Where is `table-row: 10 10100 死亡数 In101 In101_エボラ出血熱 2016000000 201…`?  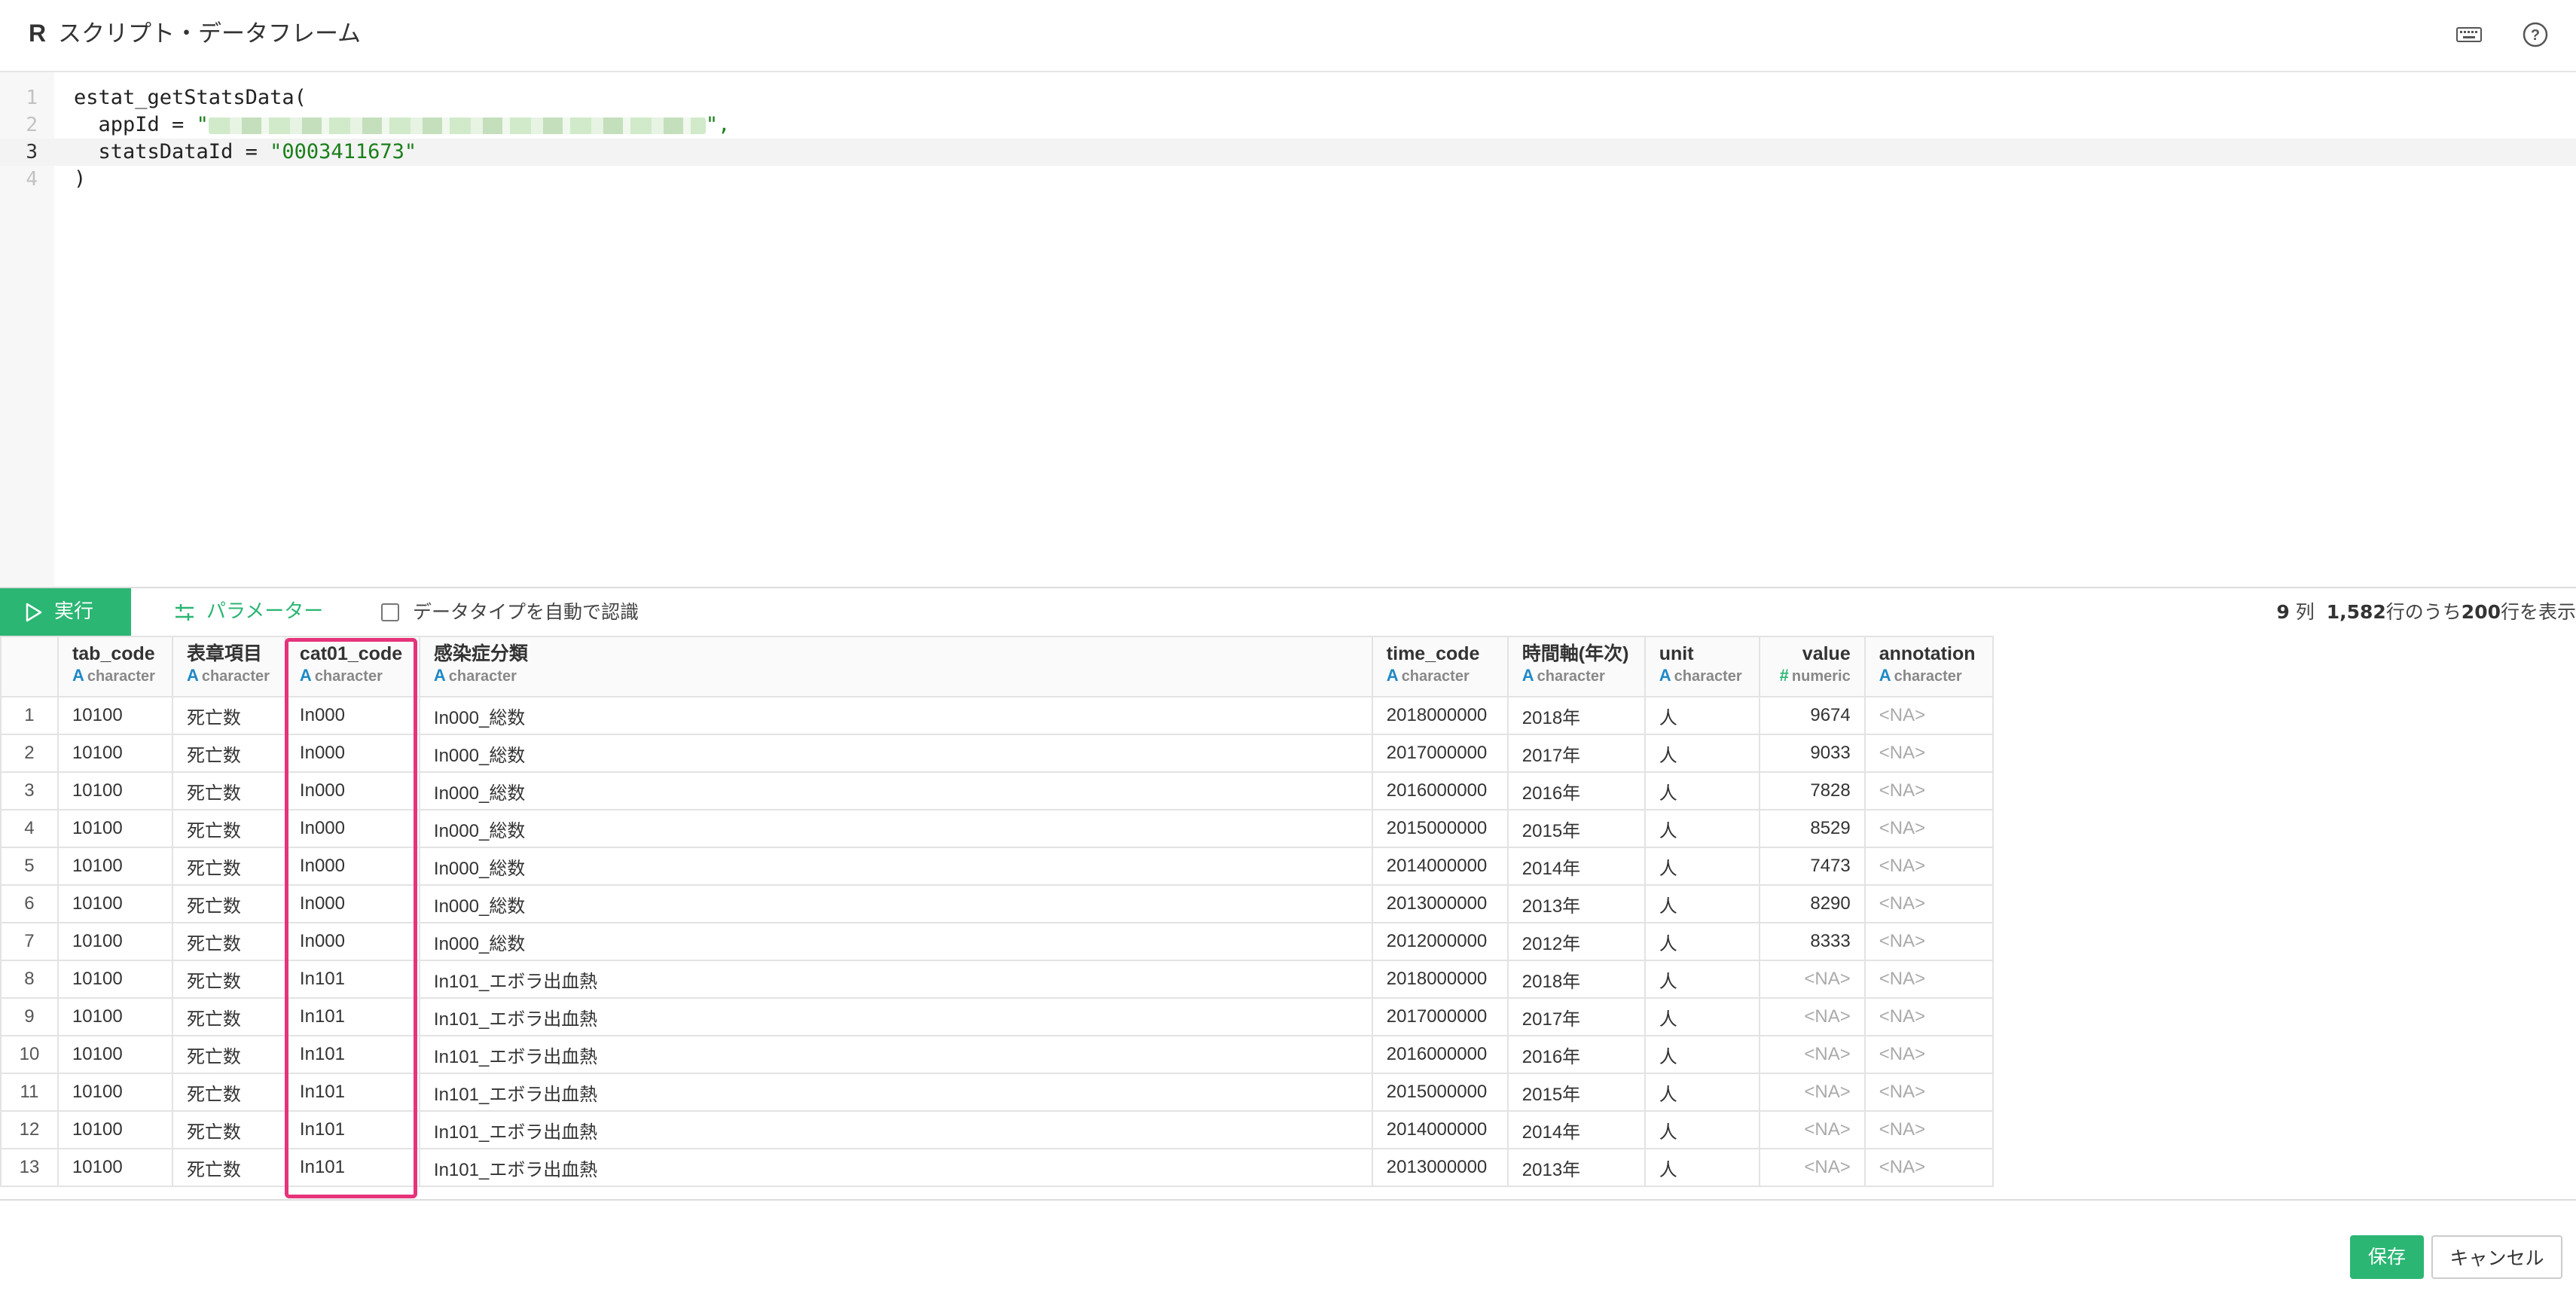 table-row: 10 10100 死亡数 In101 In101_エボラ出血熱 2016000000 201… is located at coordinates (1288, 1054).